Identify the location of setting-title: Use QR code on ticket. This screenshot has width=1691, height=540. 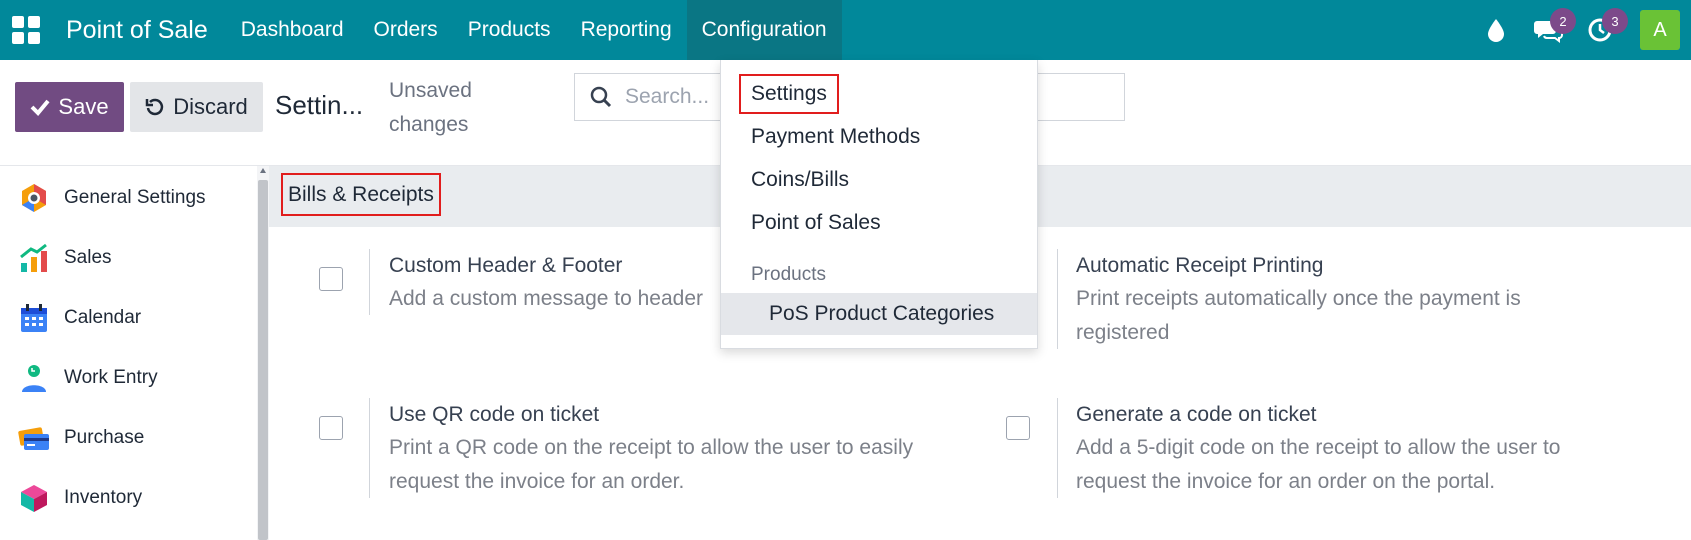
(494, 414).